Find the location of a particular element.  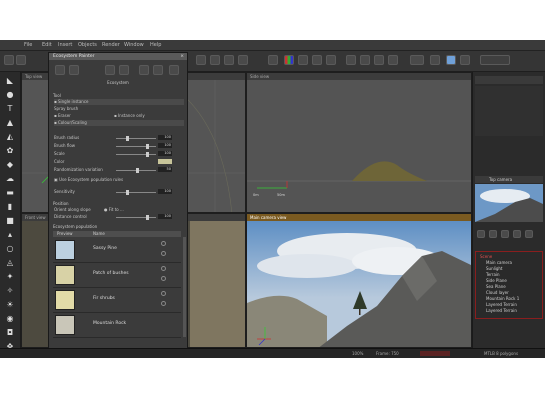

scale-slider is located at coordinates (136, 154).